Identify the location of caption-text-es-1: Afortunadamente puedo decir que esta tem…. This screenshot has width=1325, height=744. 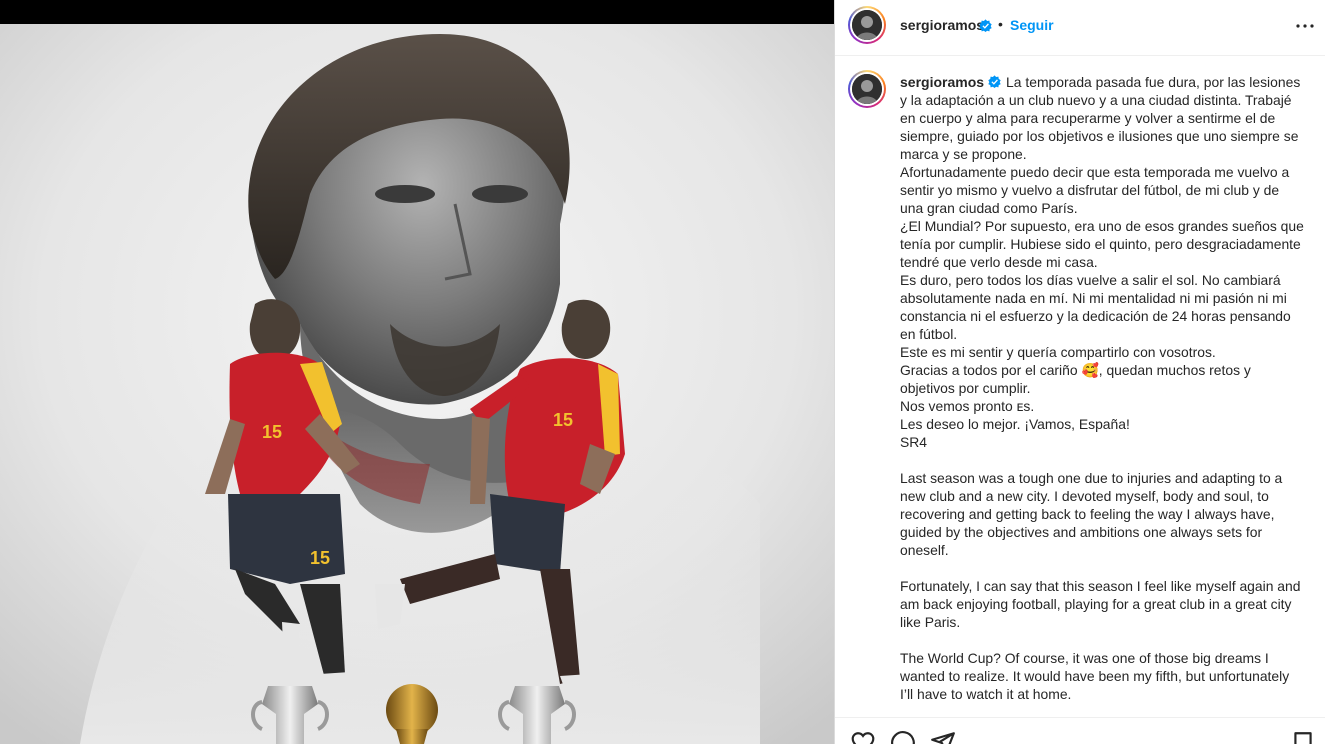
(1095, 190).